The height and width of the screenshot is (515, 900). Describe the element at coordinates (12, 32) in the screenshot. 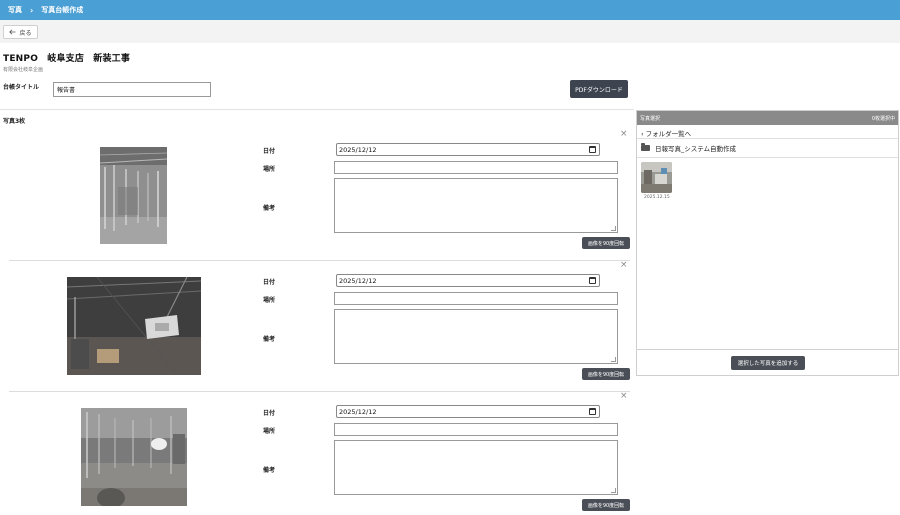

I see `arrow-left-icon` at that location.